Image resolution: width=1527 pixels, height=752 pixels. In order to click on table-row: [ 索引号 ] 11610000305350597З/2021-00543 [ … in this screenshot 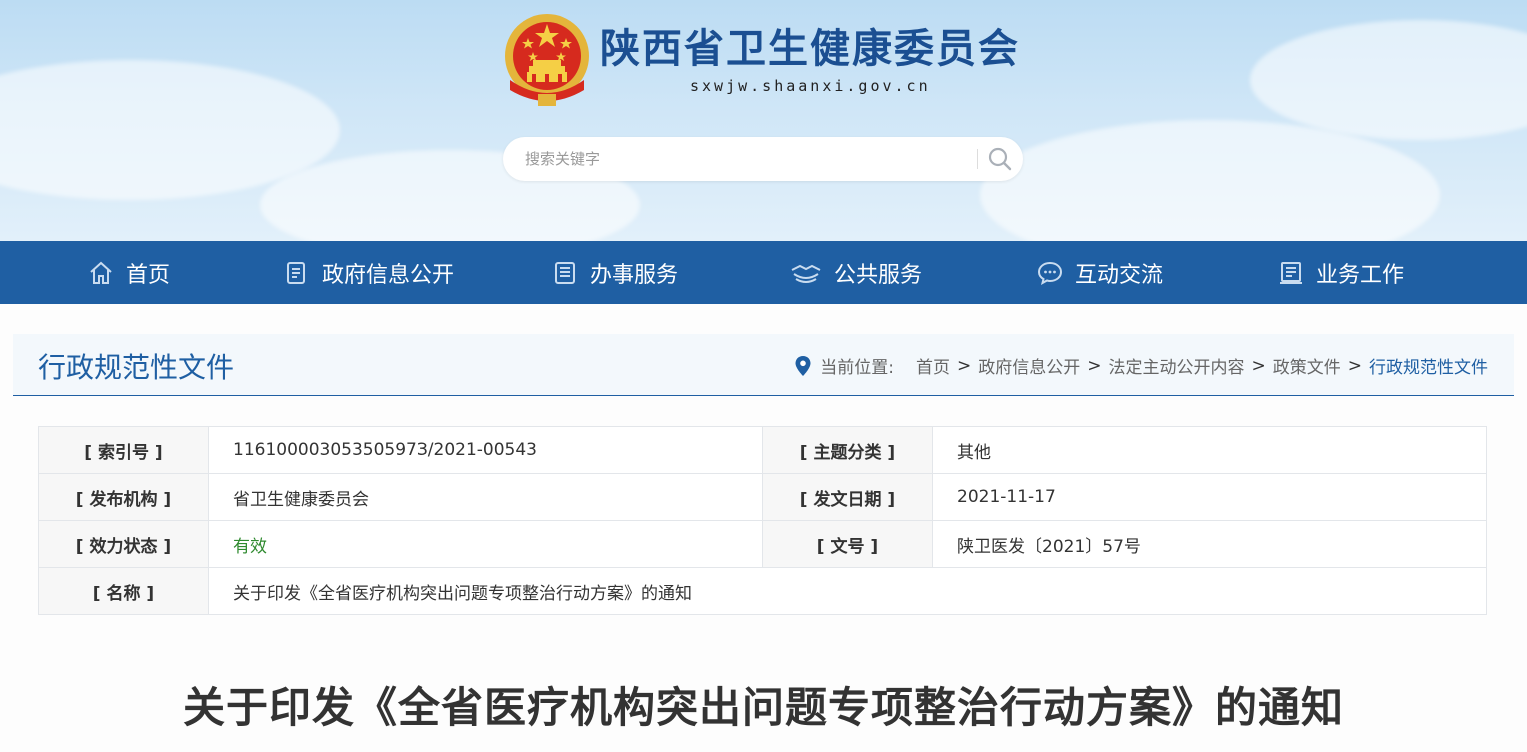, I will do `click(762, 450)`.